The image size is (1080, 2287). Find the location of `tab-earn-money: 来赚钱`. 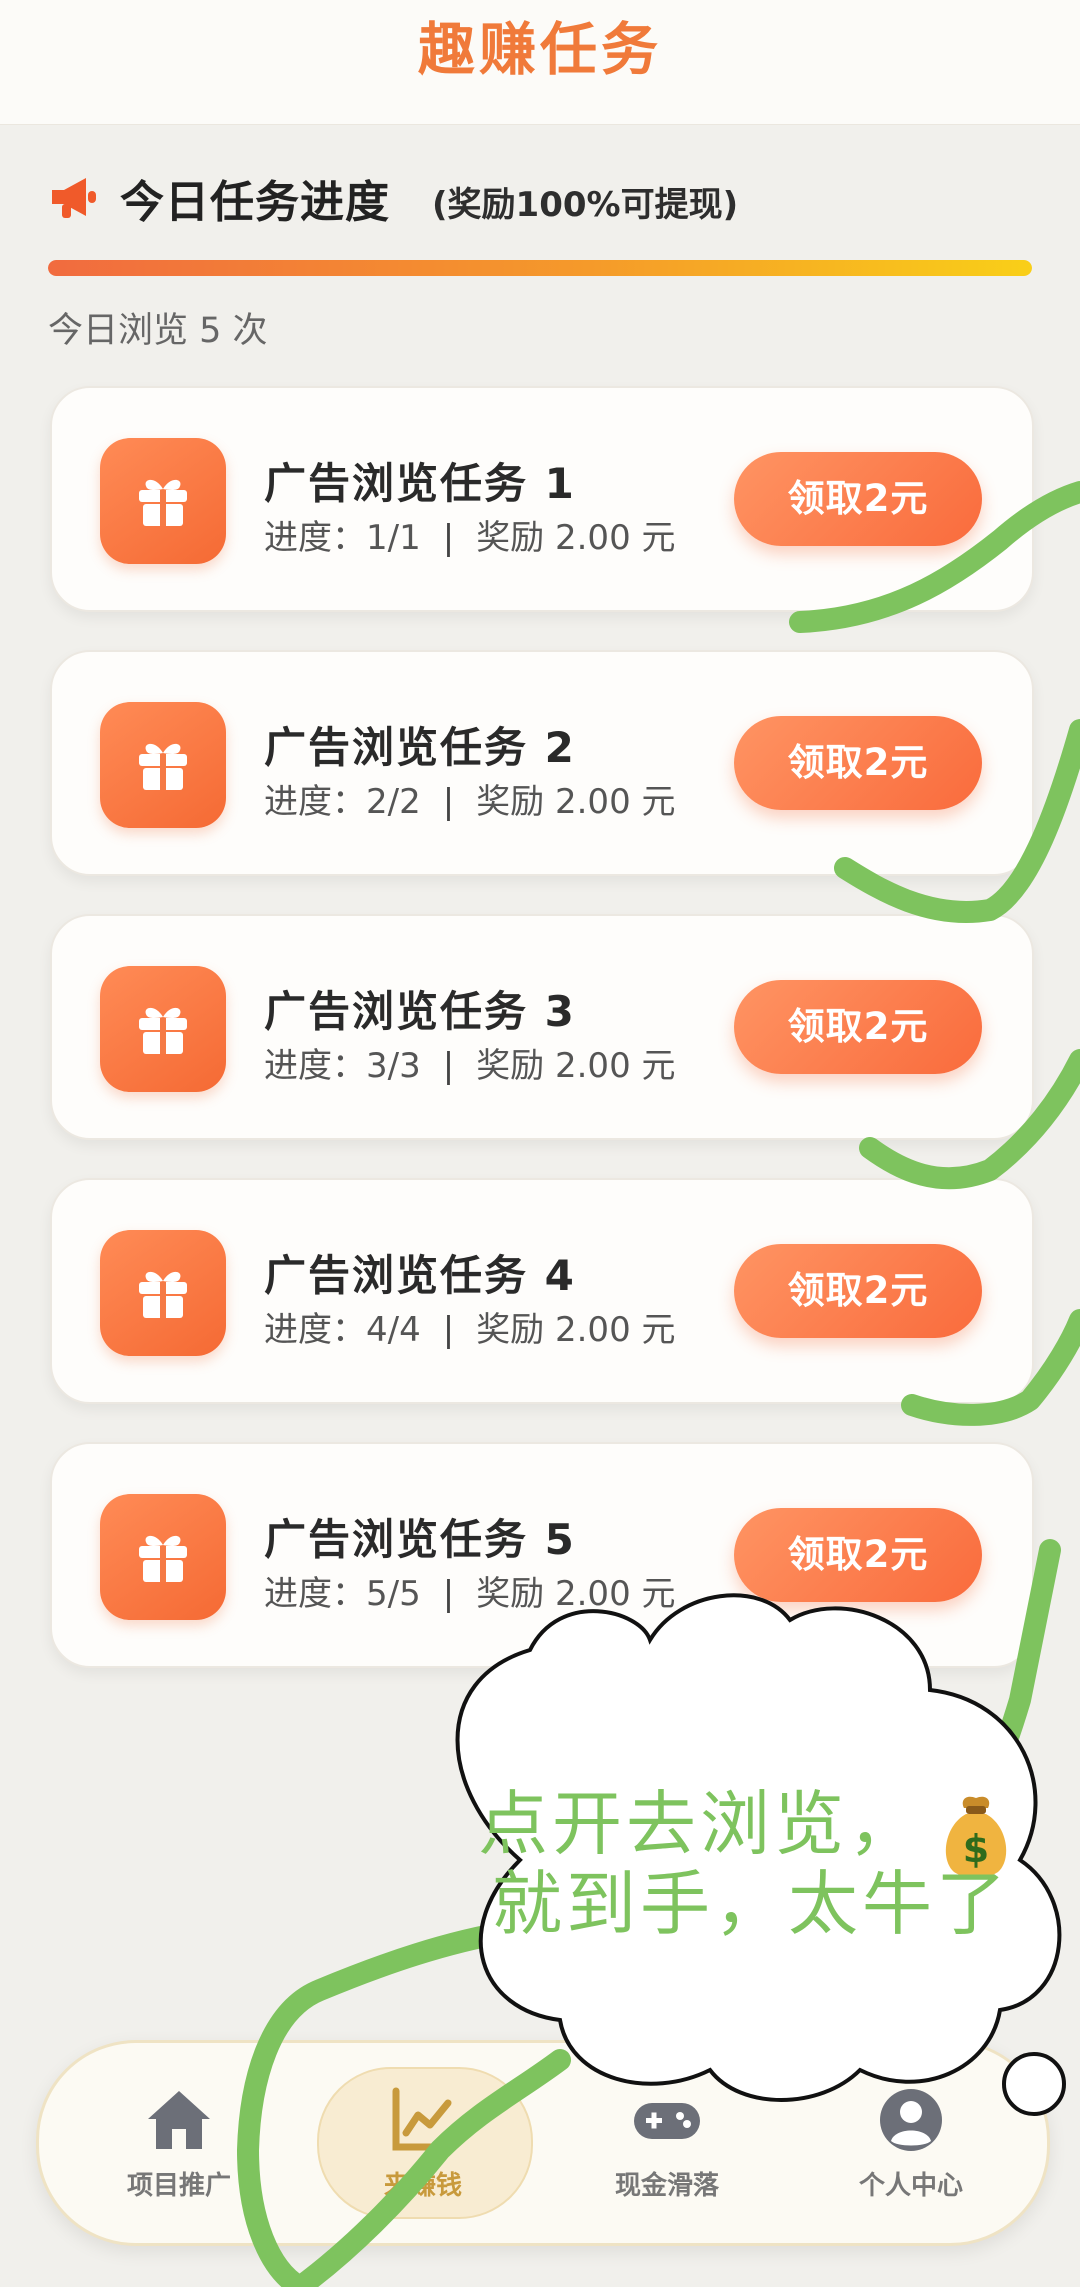

tab-earn-money: 来赚钱 is located at coordinates (425, 2143).